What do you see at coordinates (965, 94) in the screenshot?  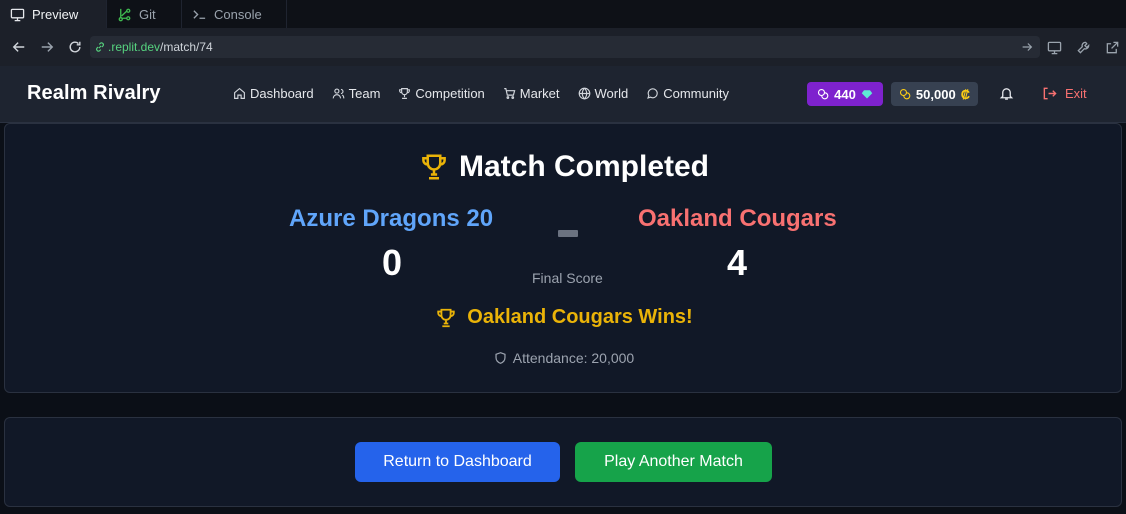 I see `coin-symbol: ₡` at bounding box center [965, 94].